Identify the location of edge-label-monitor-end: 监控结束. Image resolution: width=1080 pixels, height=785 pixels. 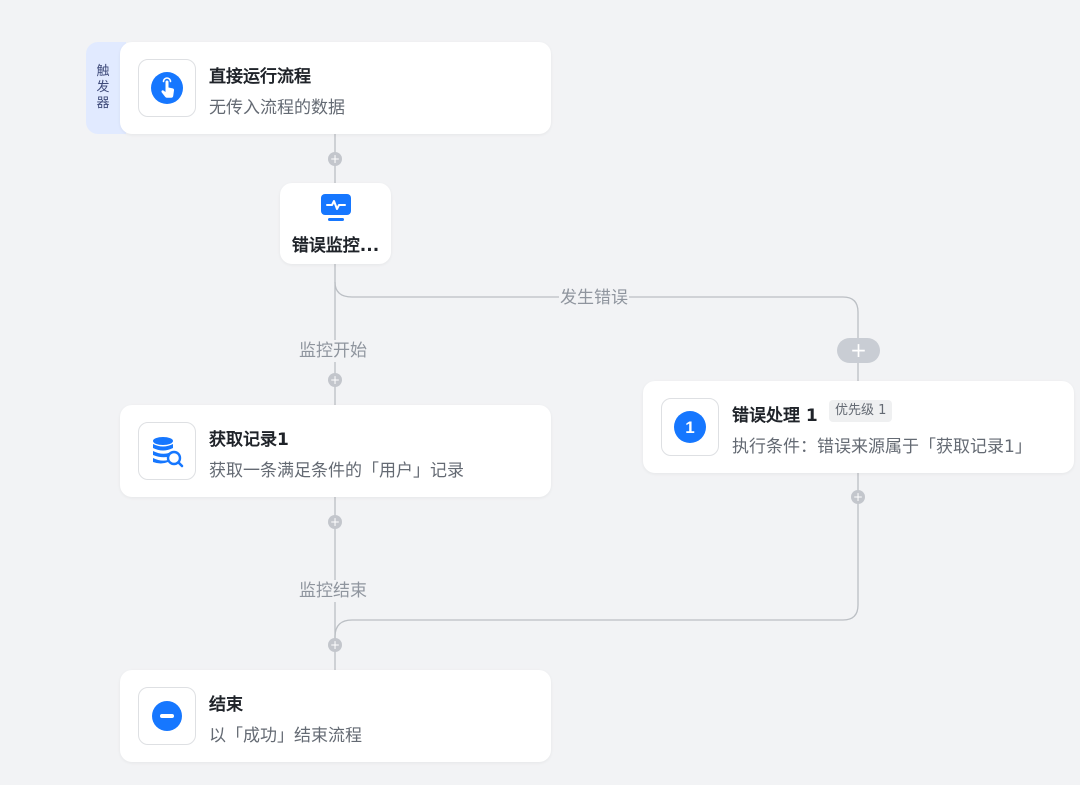
(333, 591).